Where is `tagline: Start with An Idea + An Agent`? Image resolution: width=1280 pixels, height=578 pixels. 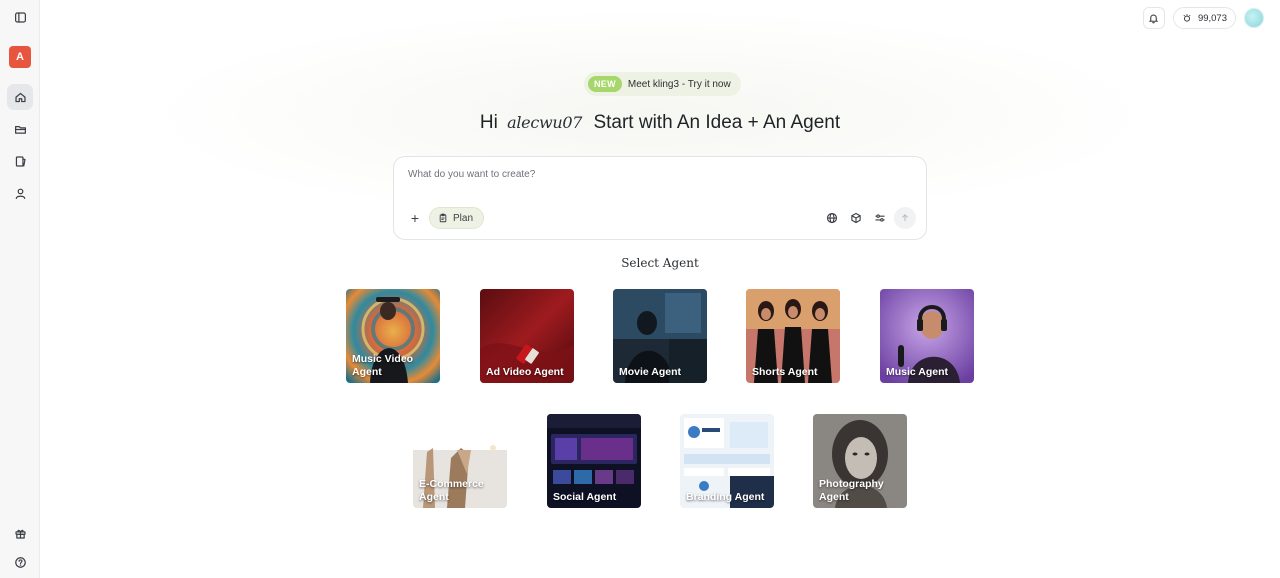 tagline: Start with An Idea + An Agent is located at coordinates (717, 122).